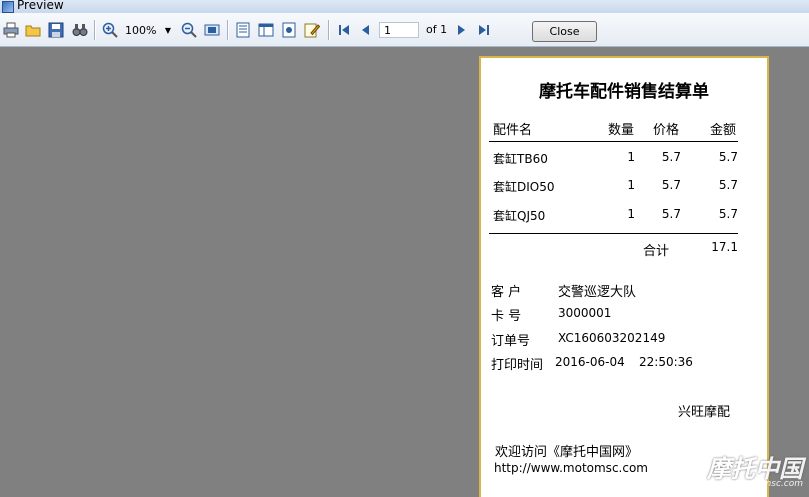  Describe the element at coordinates (437, 29) in the screenshot. I see `page-count-label: of 1` at that location.